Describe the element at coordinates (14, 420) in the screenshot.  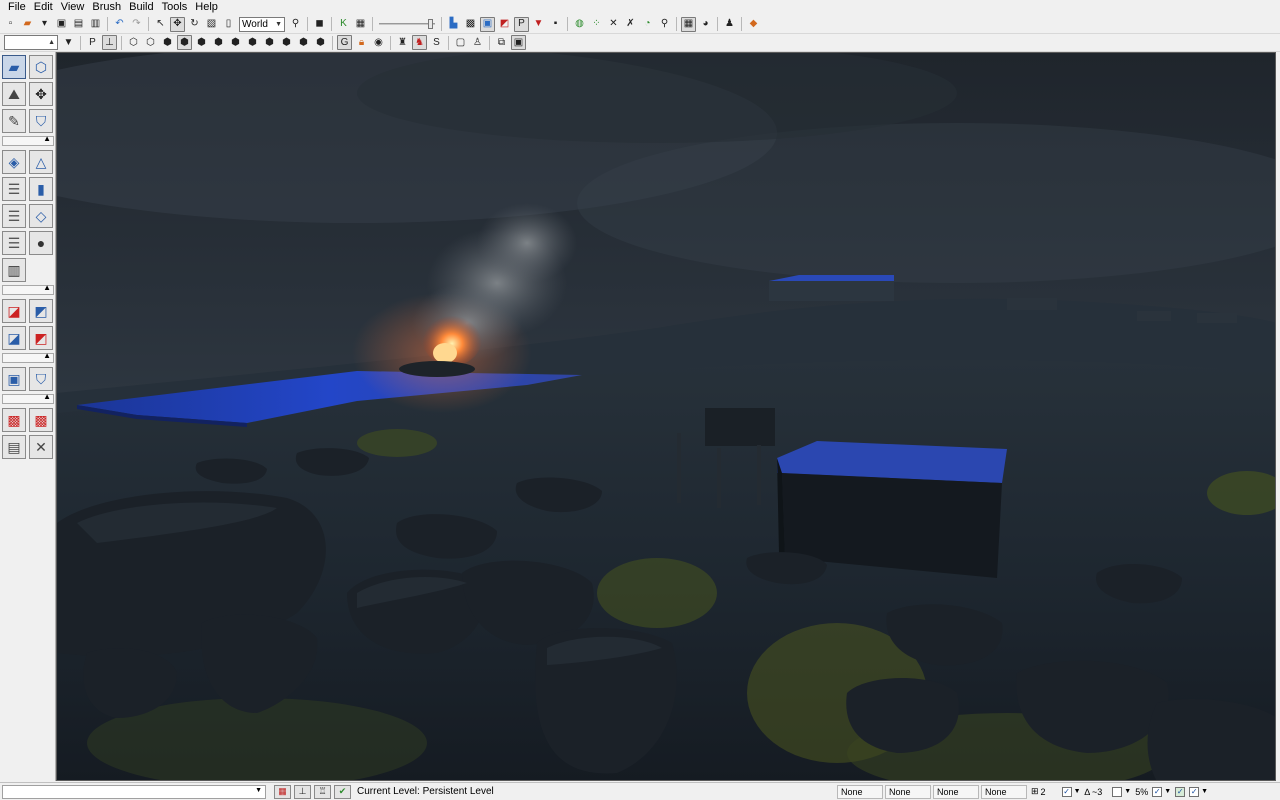
I see `show-selected-icon: ▩` at that location.